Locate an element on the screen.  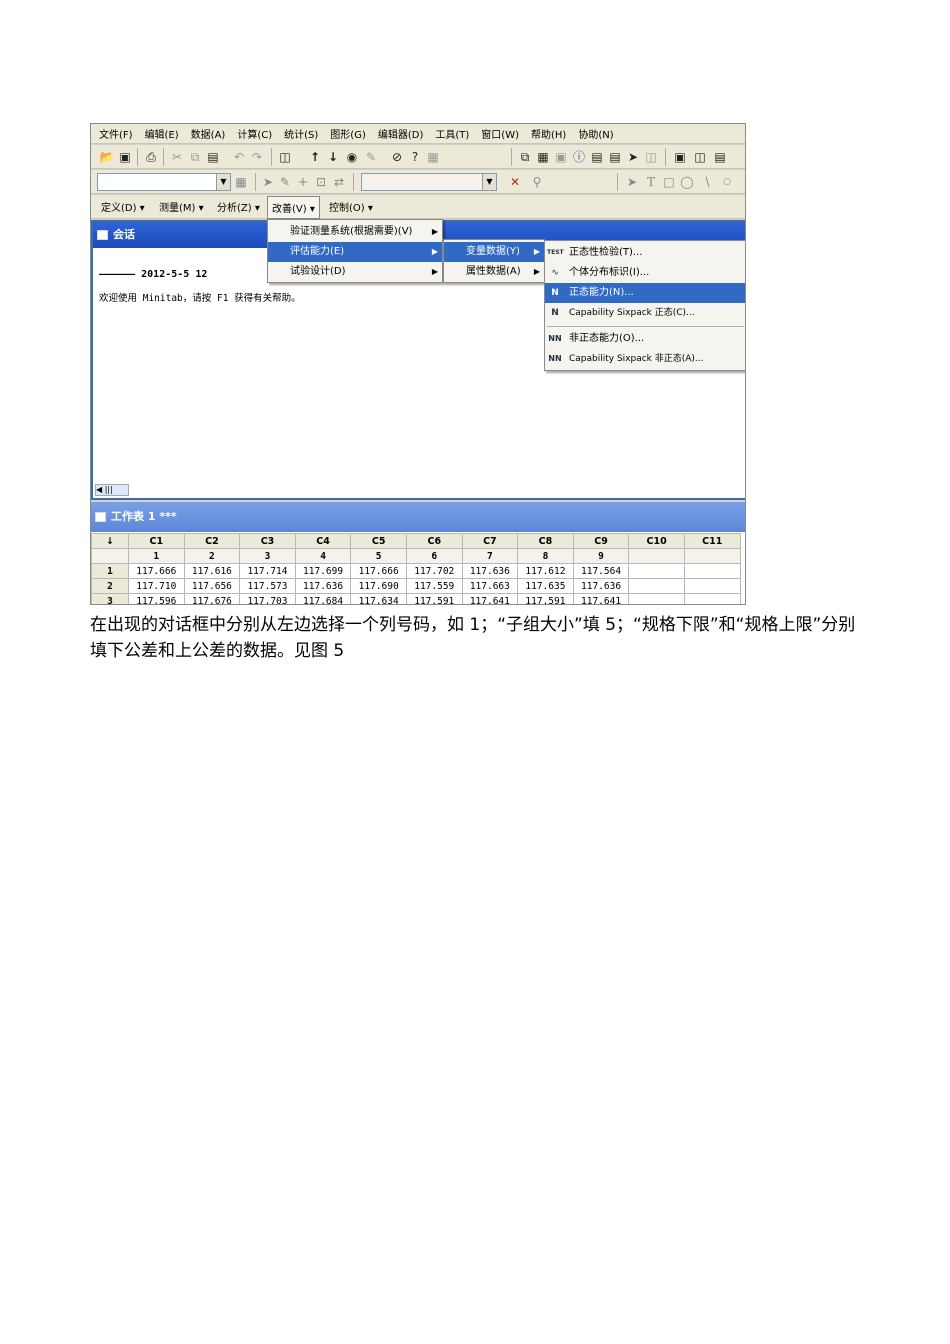
column-header: C6 is located at coordinates (434, 541).